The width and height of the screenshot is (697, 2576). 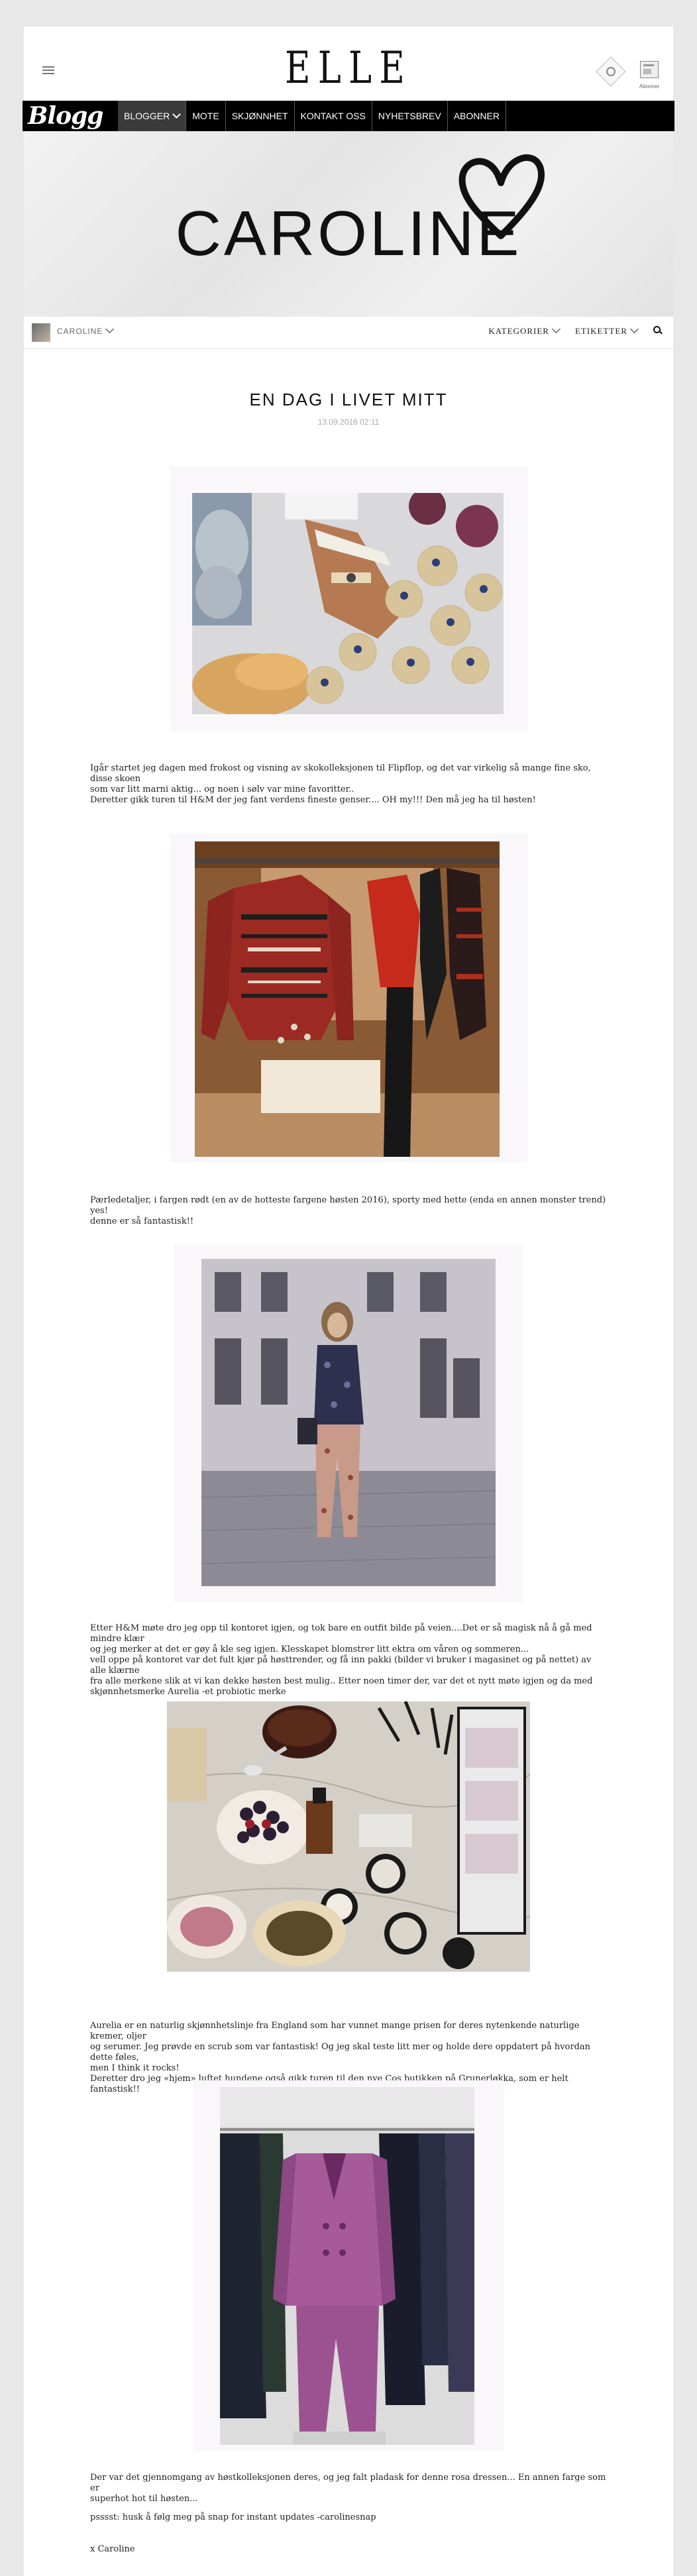 I want to click on categories-dropdown: KATEGORIER, so click(x=524, y=331).